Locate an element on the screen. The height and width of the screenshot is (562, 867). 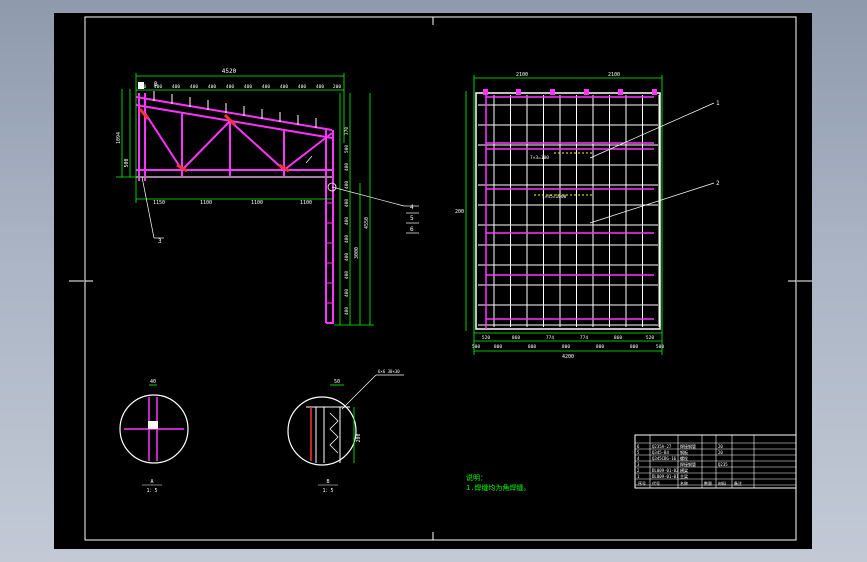
tb-cell: 5 is located at coordinates (638, 452).